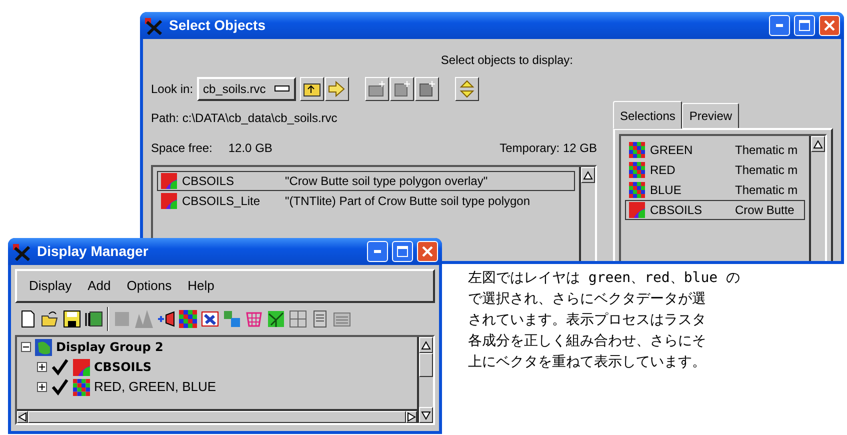  I want to click on menu-item: Add, so click(99, 286).